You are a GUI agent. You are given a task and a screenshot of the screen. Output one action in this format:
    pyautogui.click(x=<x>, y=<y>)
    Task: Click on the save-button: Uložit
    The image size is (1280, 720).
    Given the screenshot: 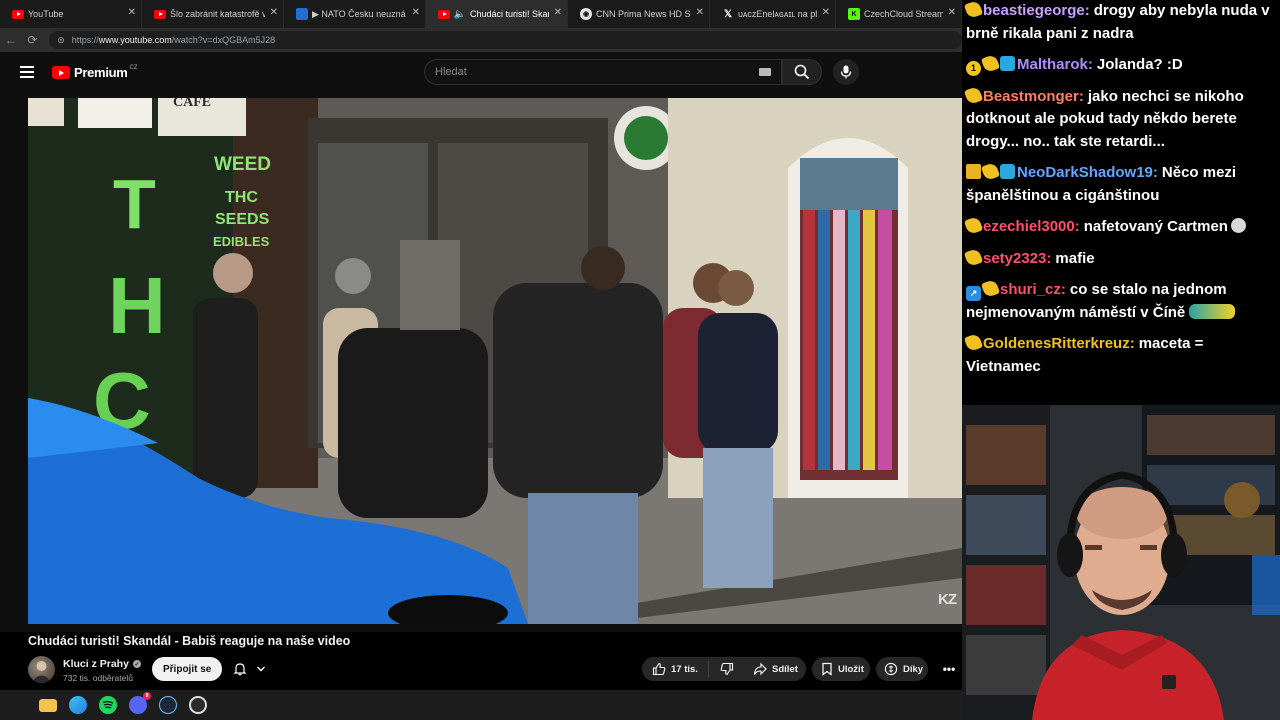 What is the action you would take?
    pyautogui.click(x=841, y=669)
    